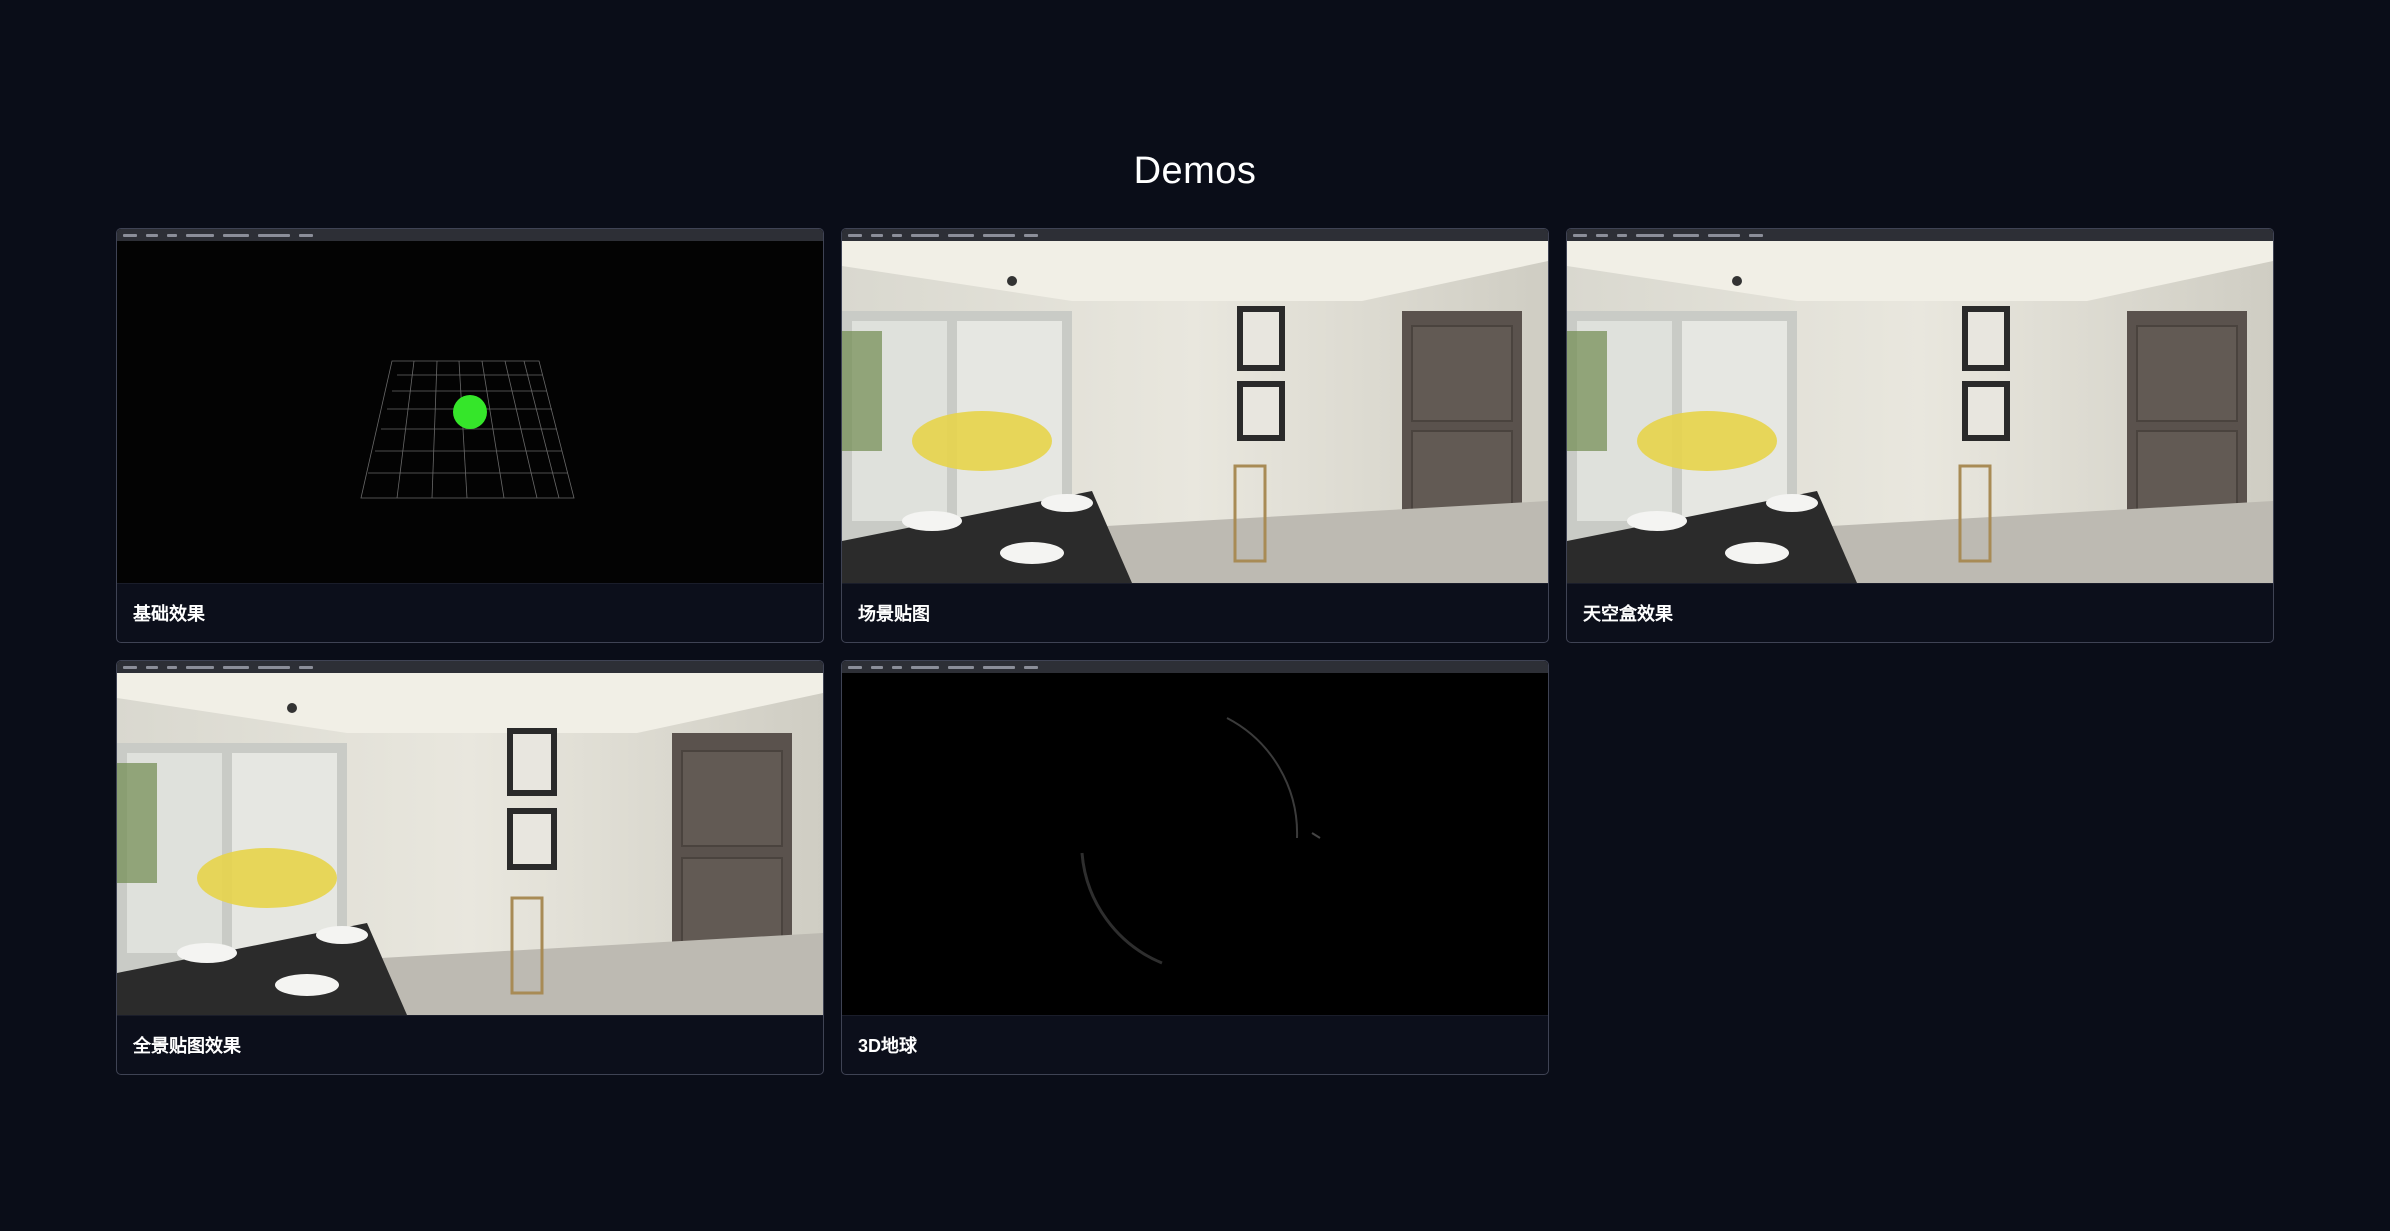 Image resolution: width=2390 pixels, height=1231 pixels. I want to click on demo-card-label: 场景贴图, so click(1195, 612).